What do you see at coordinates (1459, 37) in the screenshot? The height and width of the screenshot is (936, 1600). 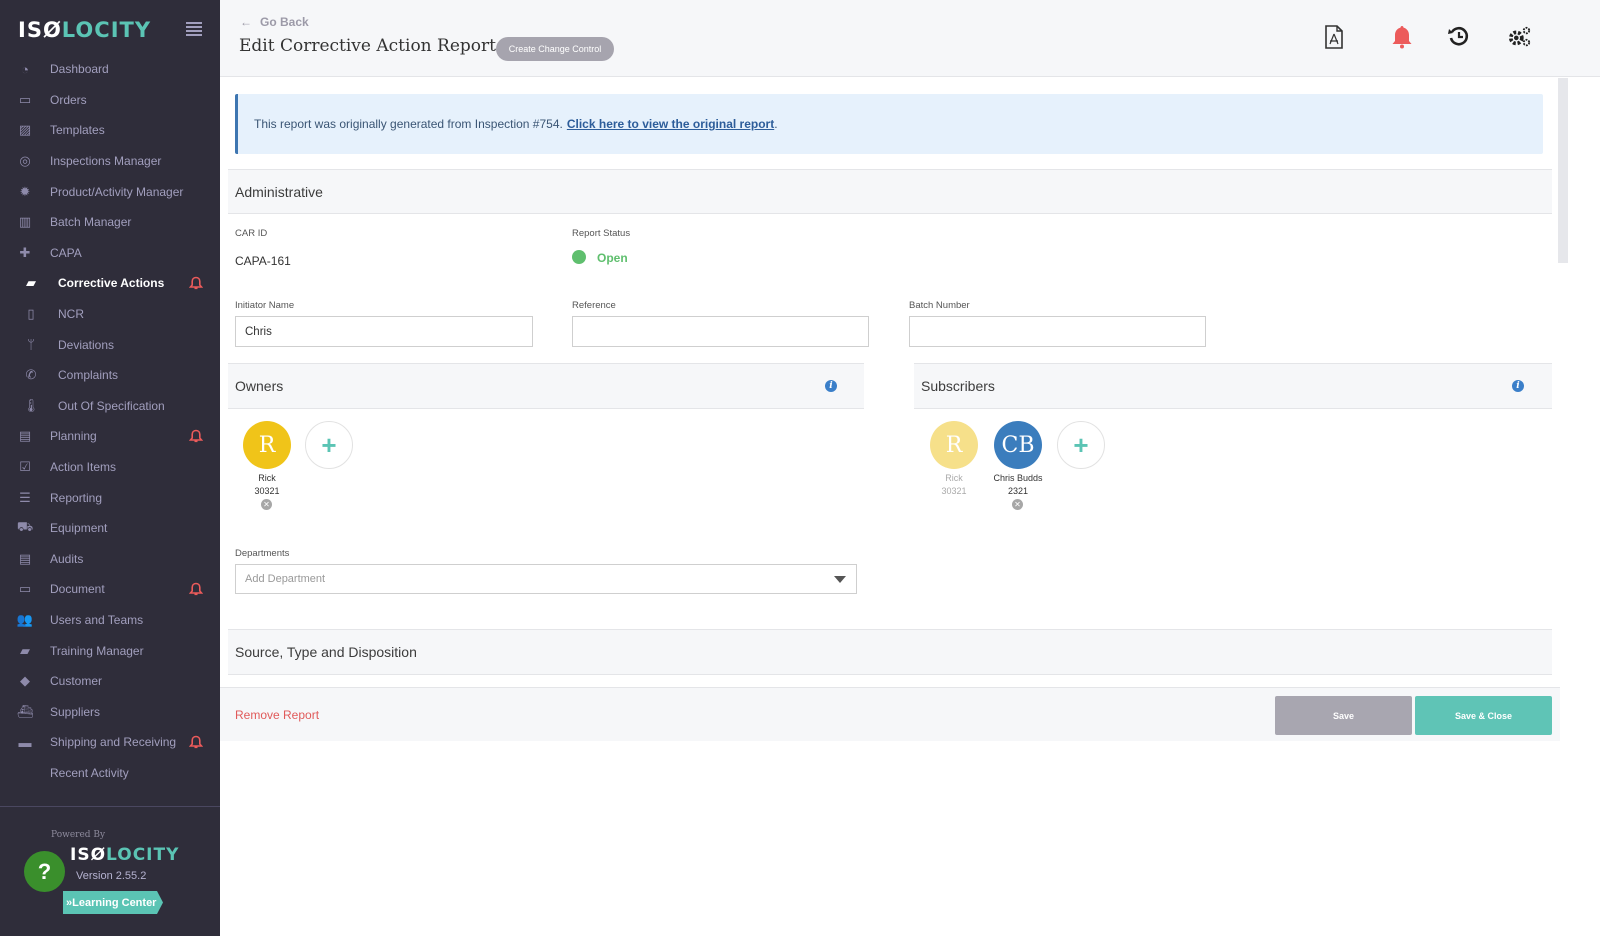 I see `history-icon` at bounding box center [1459, 37].